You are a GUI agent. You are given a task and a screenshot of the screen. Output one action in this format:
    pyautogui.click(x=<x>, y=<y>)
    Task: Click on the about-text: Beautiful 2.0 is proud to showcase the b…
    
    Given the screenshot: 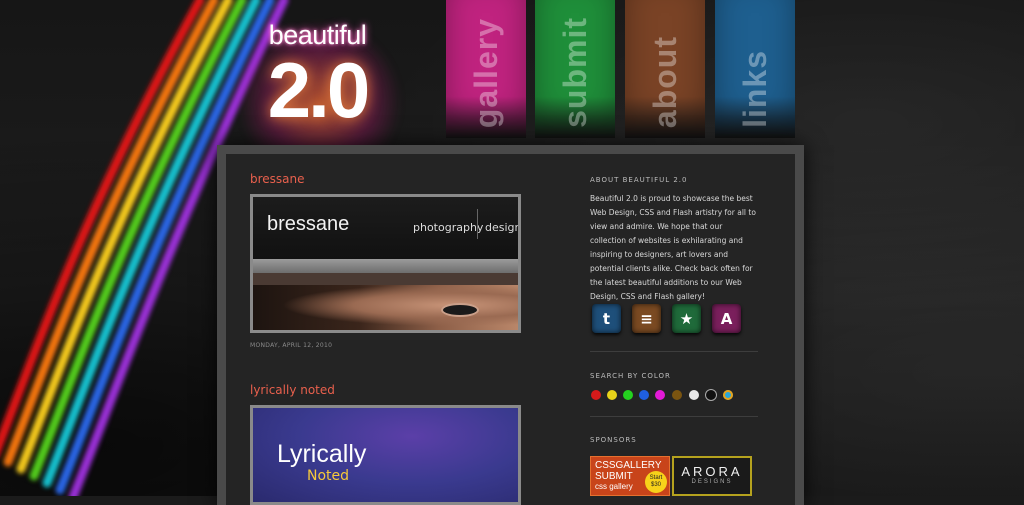 What is the action you would take?
    pyautogui.click(x=673, y=247)
    